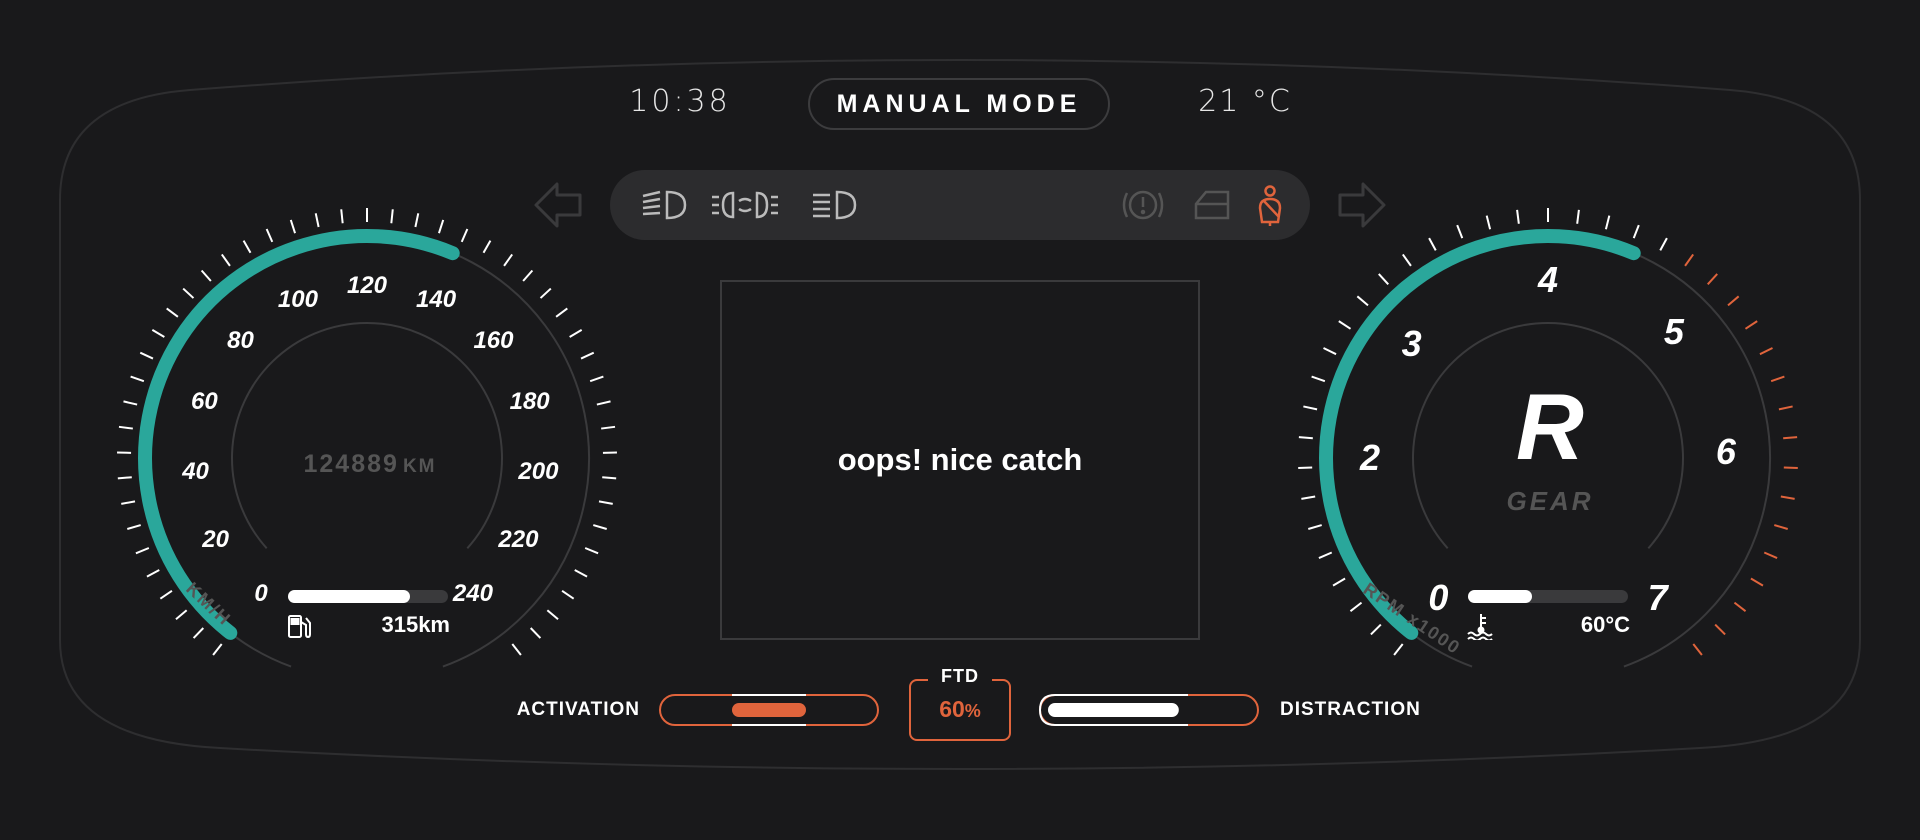  What do you see at coordinates (1412, 619) in the screenshot?
I see `rpm-unit-label: RPM x1000` at bounding box center [1412, 619].